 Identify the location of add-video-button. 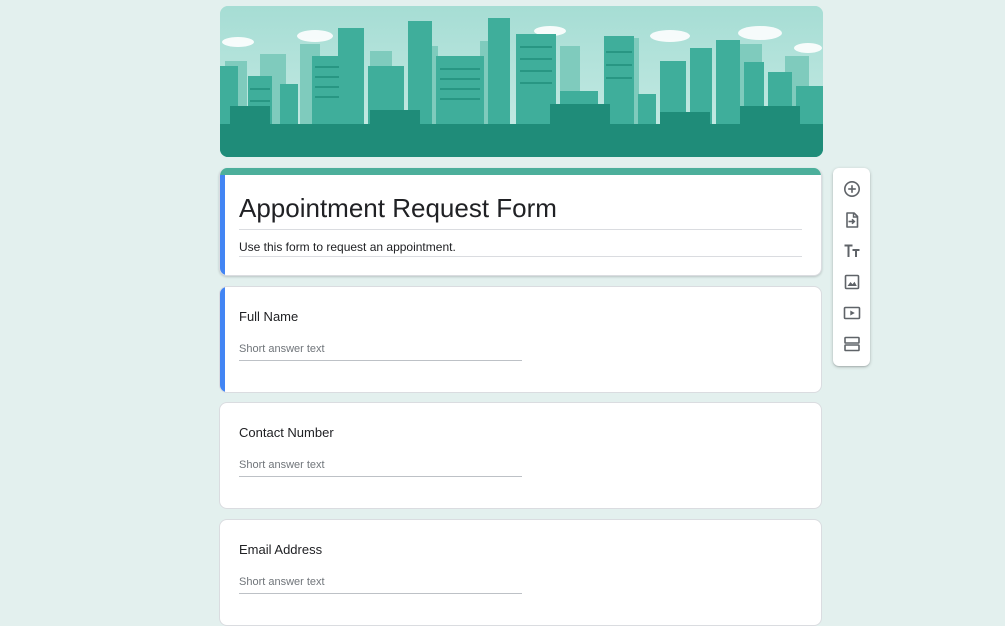
(851, 312).